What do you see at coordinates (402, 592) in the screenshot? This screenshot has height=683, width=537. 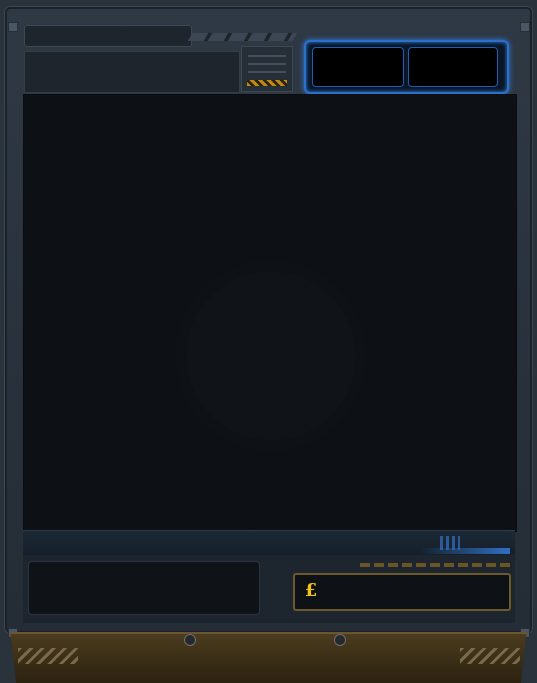 I see `currency-panel: £` at bounding box center [402, 592].